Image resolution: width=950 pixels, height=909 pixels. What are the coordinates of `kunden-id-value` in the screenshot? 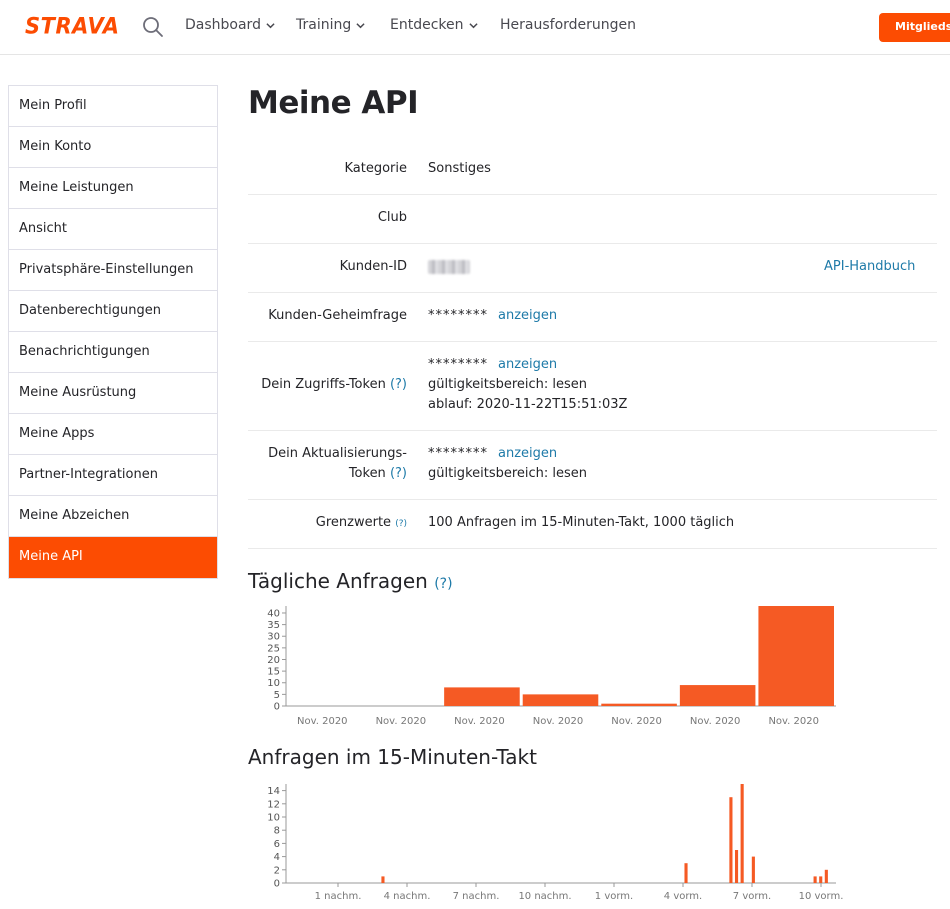 It's located at (449, 267).